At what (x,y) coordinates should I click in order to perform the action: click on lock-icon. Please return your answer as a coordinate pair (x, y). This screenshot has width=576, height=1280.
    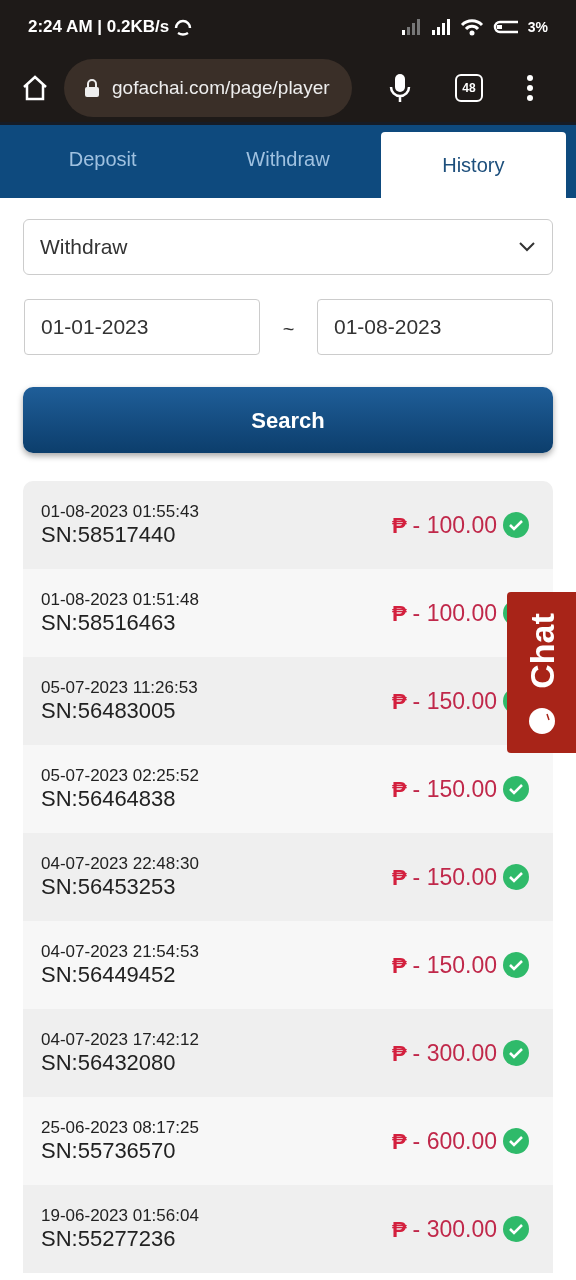
    Looking at the image, I should click on (92, 88).